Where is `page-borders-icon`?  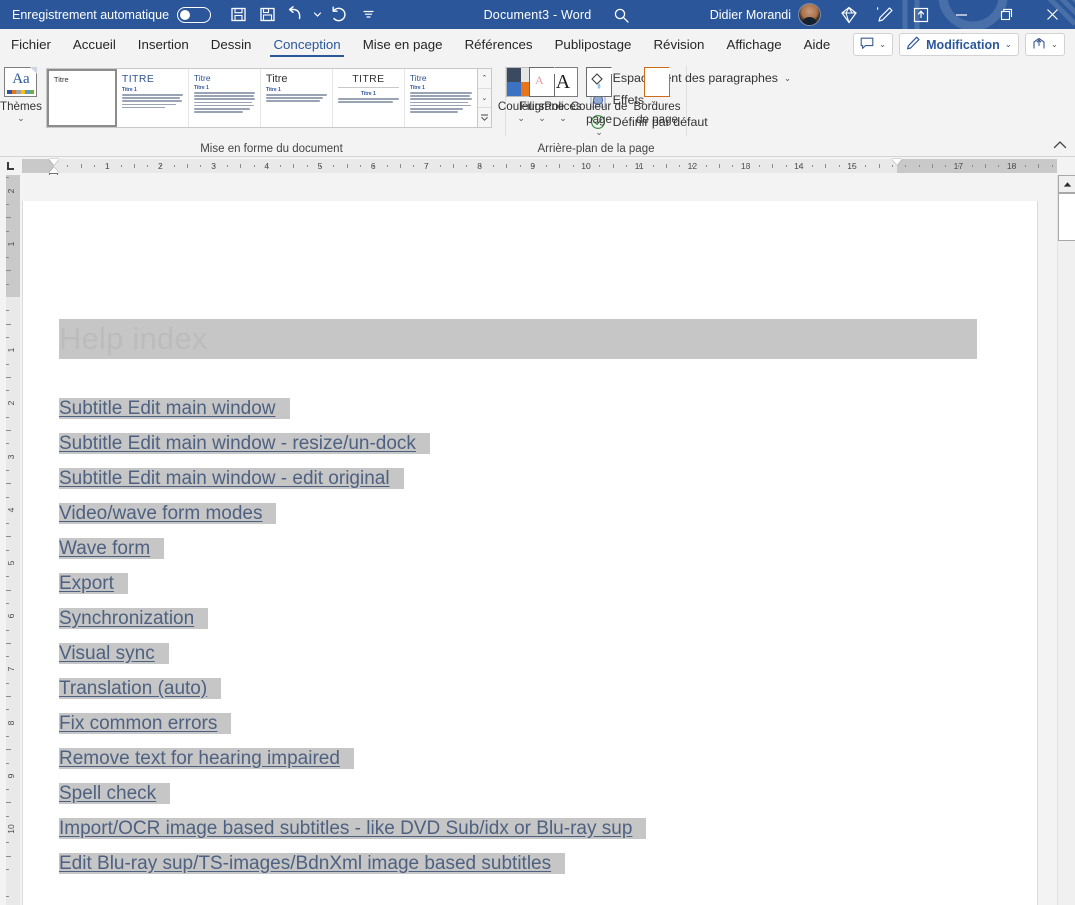 page-borders-icon is located at coordinates (657, 82).